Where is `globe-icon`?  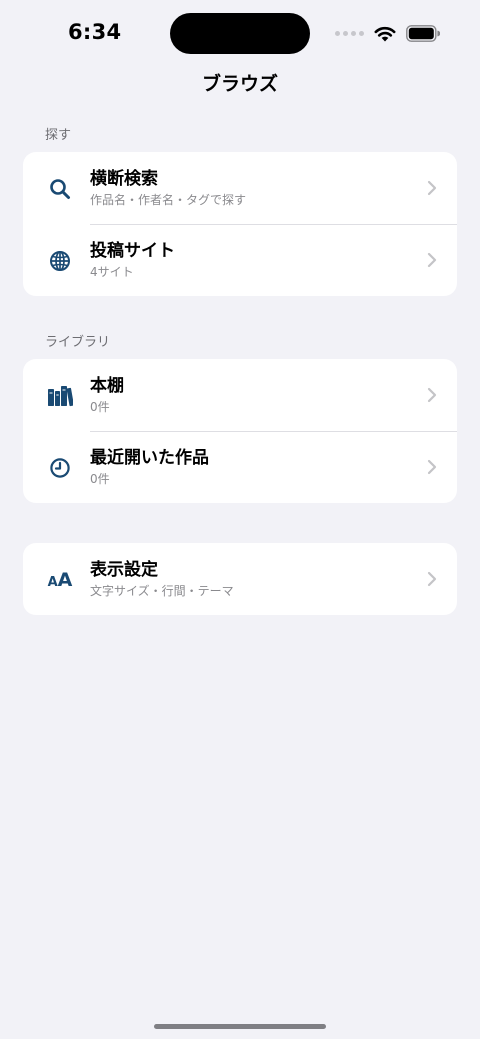 globe-icon is located at coordinates (60, 261).